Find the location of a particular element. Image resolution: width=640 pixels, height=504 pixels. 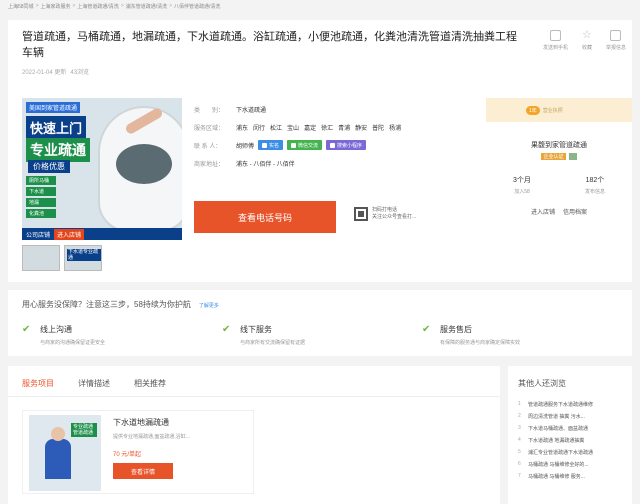

shop-stat: 3个月 加入58 is located at coordinates (522, 185).